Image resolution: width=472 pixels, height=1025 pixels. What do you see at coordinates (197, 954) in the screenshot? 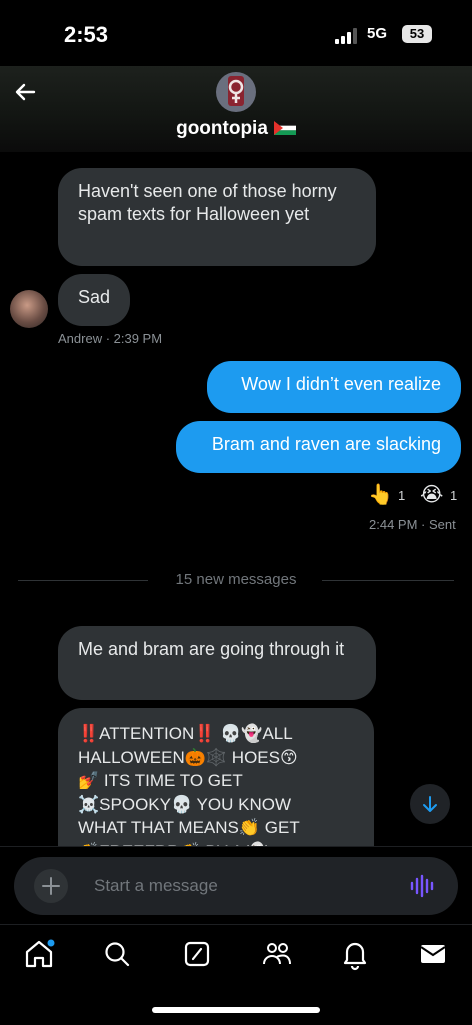
I see `grok-icon` at bounding box center [197, 954].